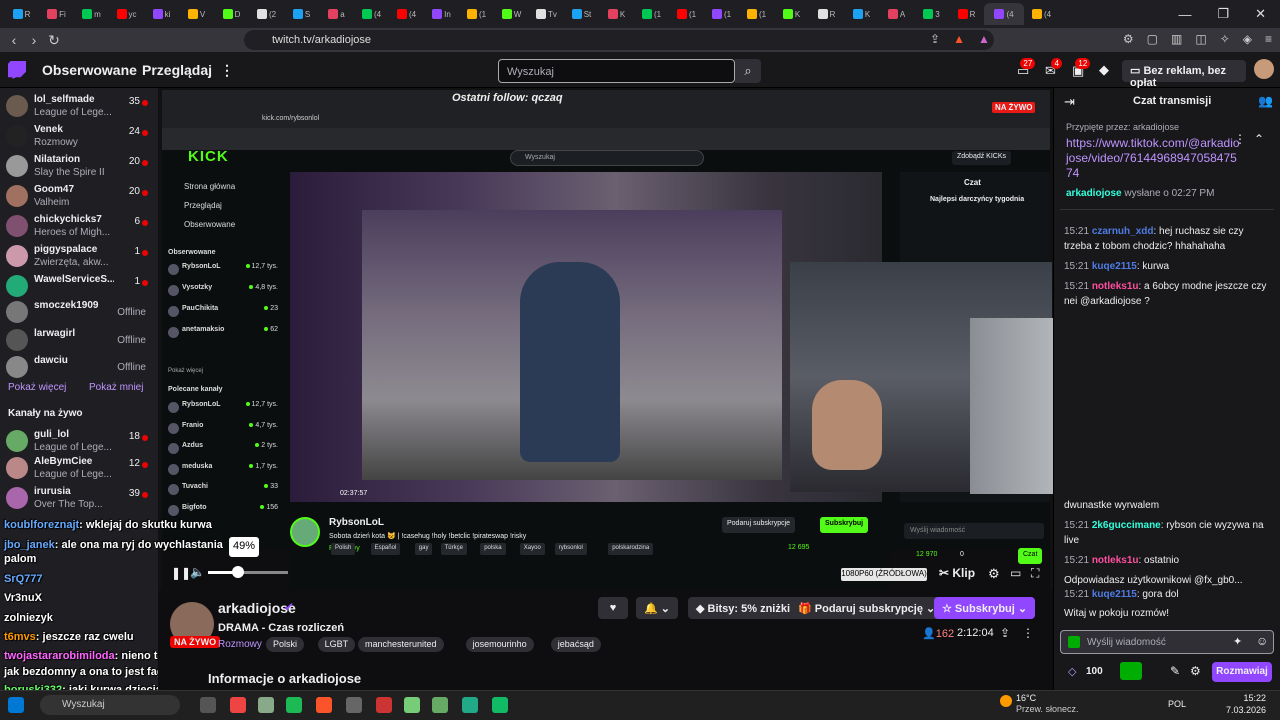 The width and height of the screenshot is (1280, 720). What do you see at coordinates (354, 705) in the screenshot?
I see `obs-icon` at bounding box center [354, 705].